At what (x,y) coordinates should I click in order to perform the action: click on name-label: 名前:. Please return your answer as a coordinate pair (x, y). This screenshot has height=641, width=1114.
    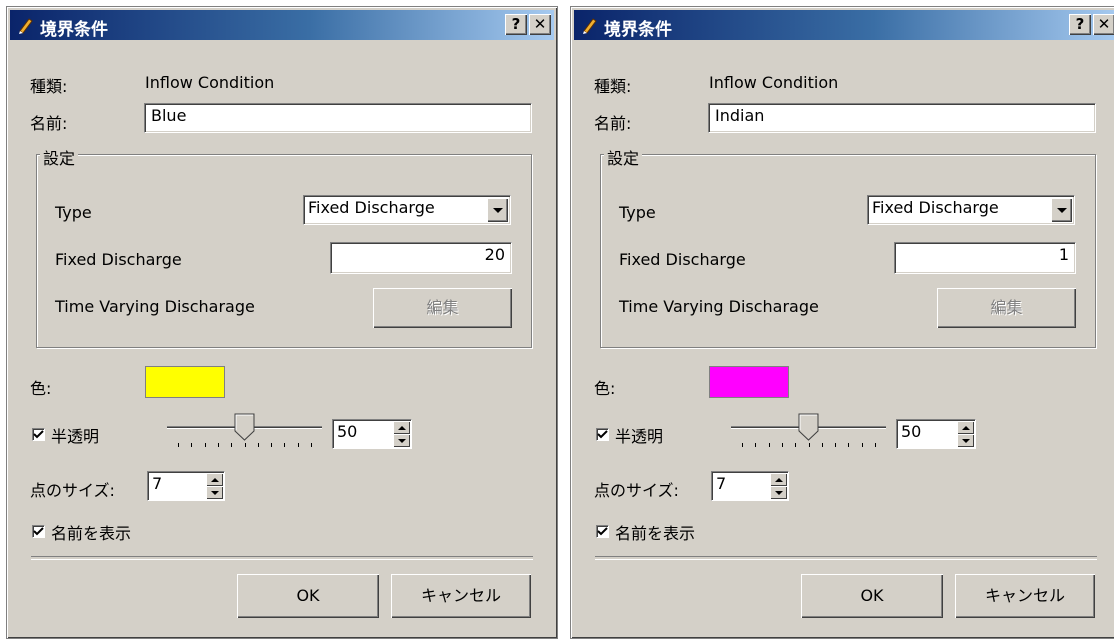
    Looking at the image, I should click on (49, 123).